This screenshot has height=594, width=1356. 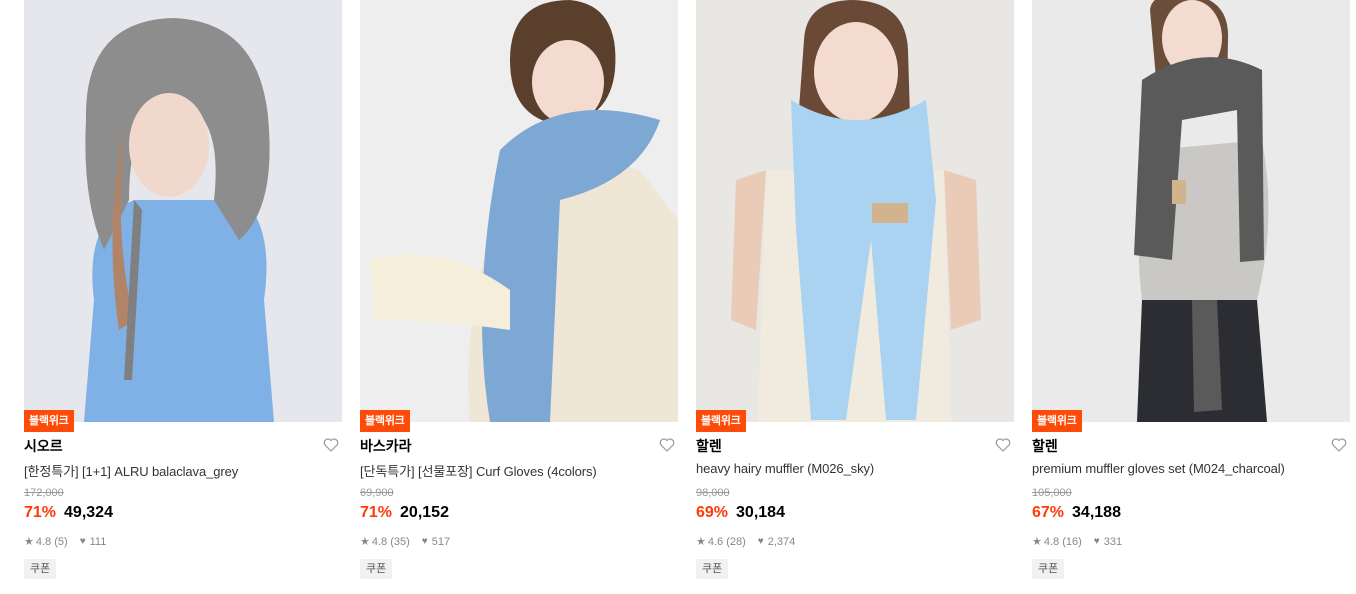 I want to click on review-count: (5), so click(x=61, y=541).